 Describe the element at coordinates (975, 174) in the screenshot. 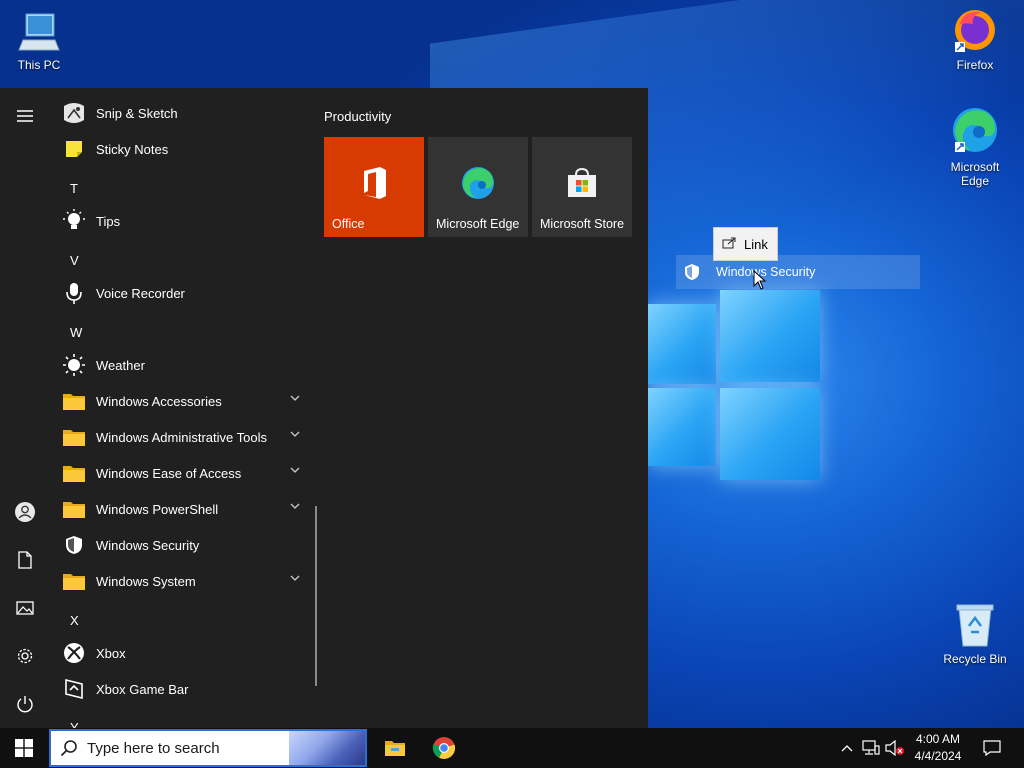

I see `desktop-icon-label: Microsoft Edge` at that location.